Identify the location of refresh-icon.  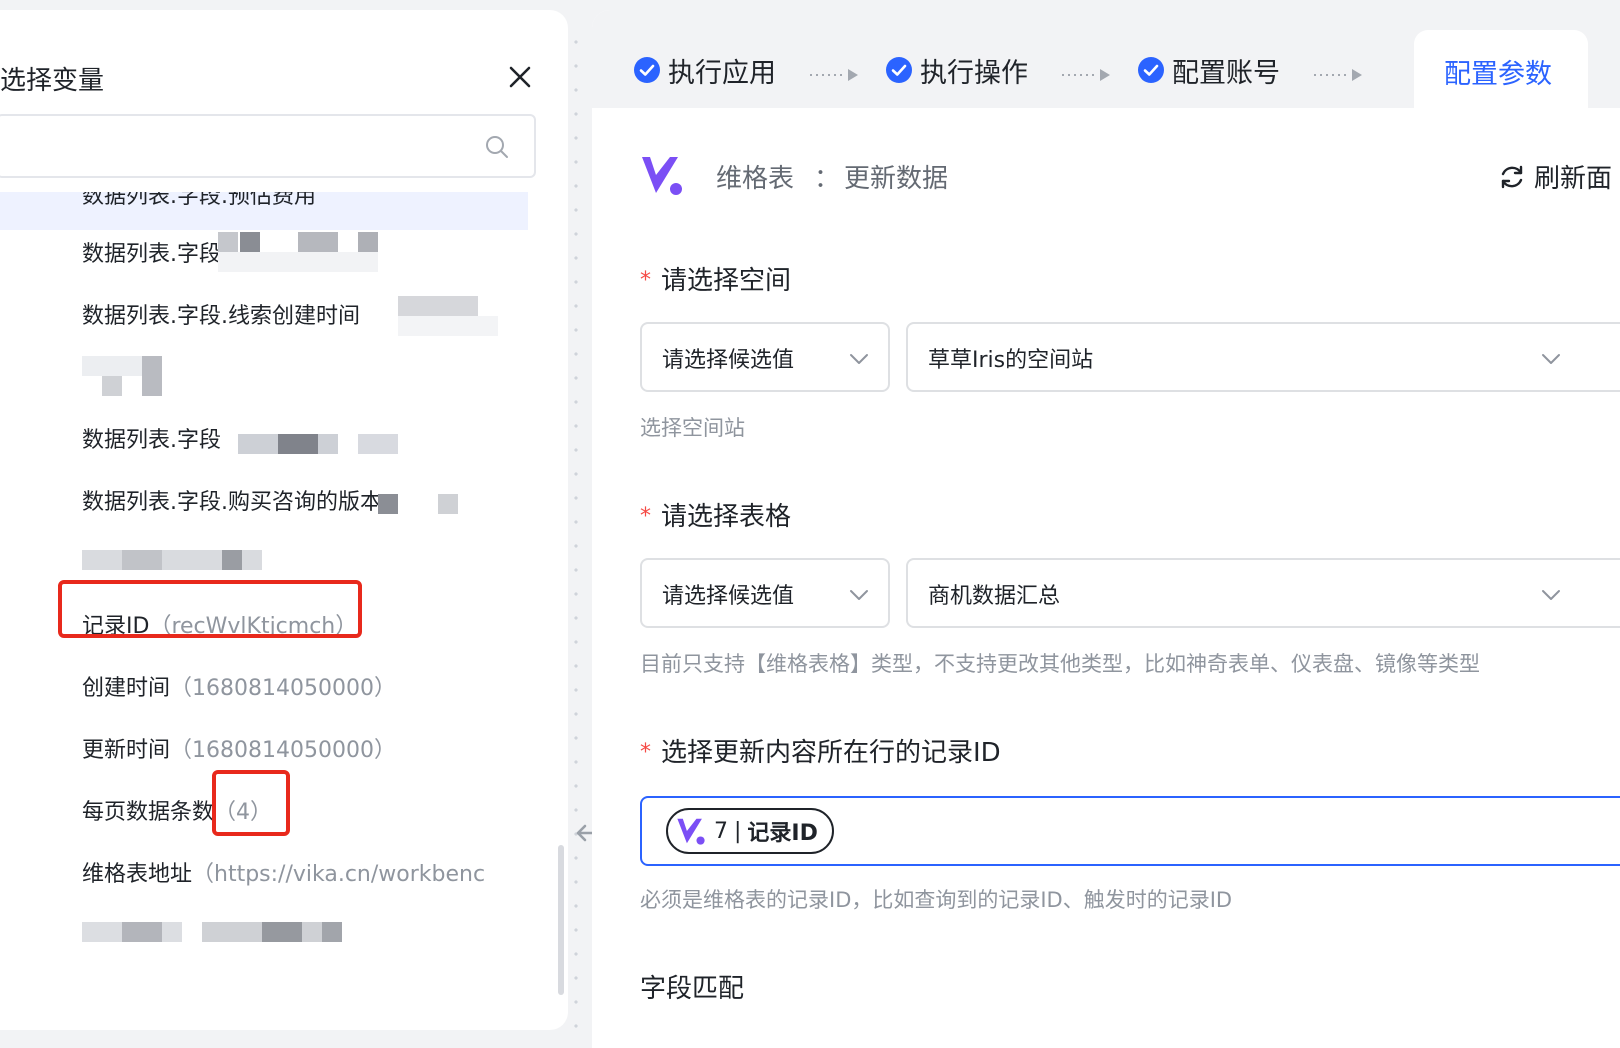
(1512, 176).